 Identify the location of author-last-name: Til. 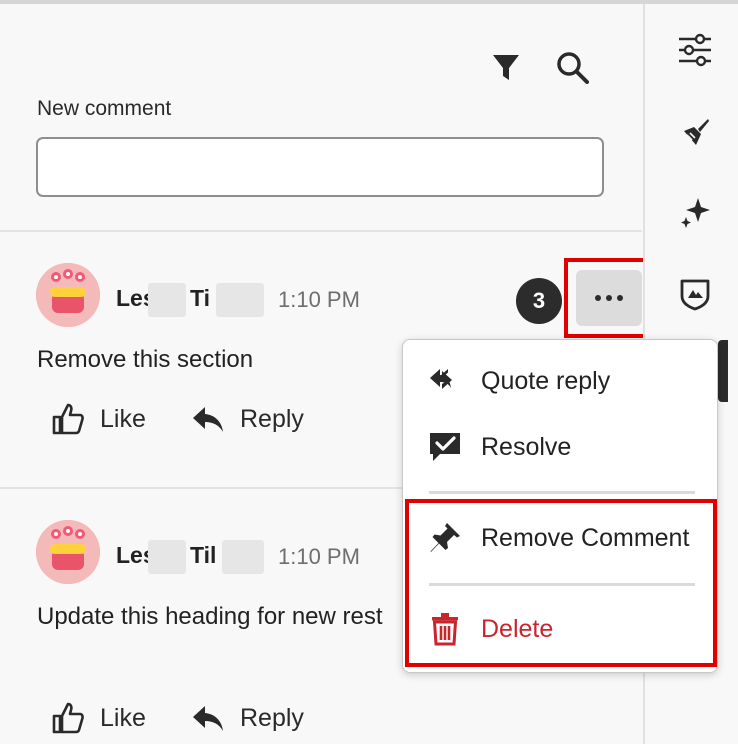
(203, 555).